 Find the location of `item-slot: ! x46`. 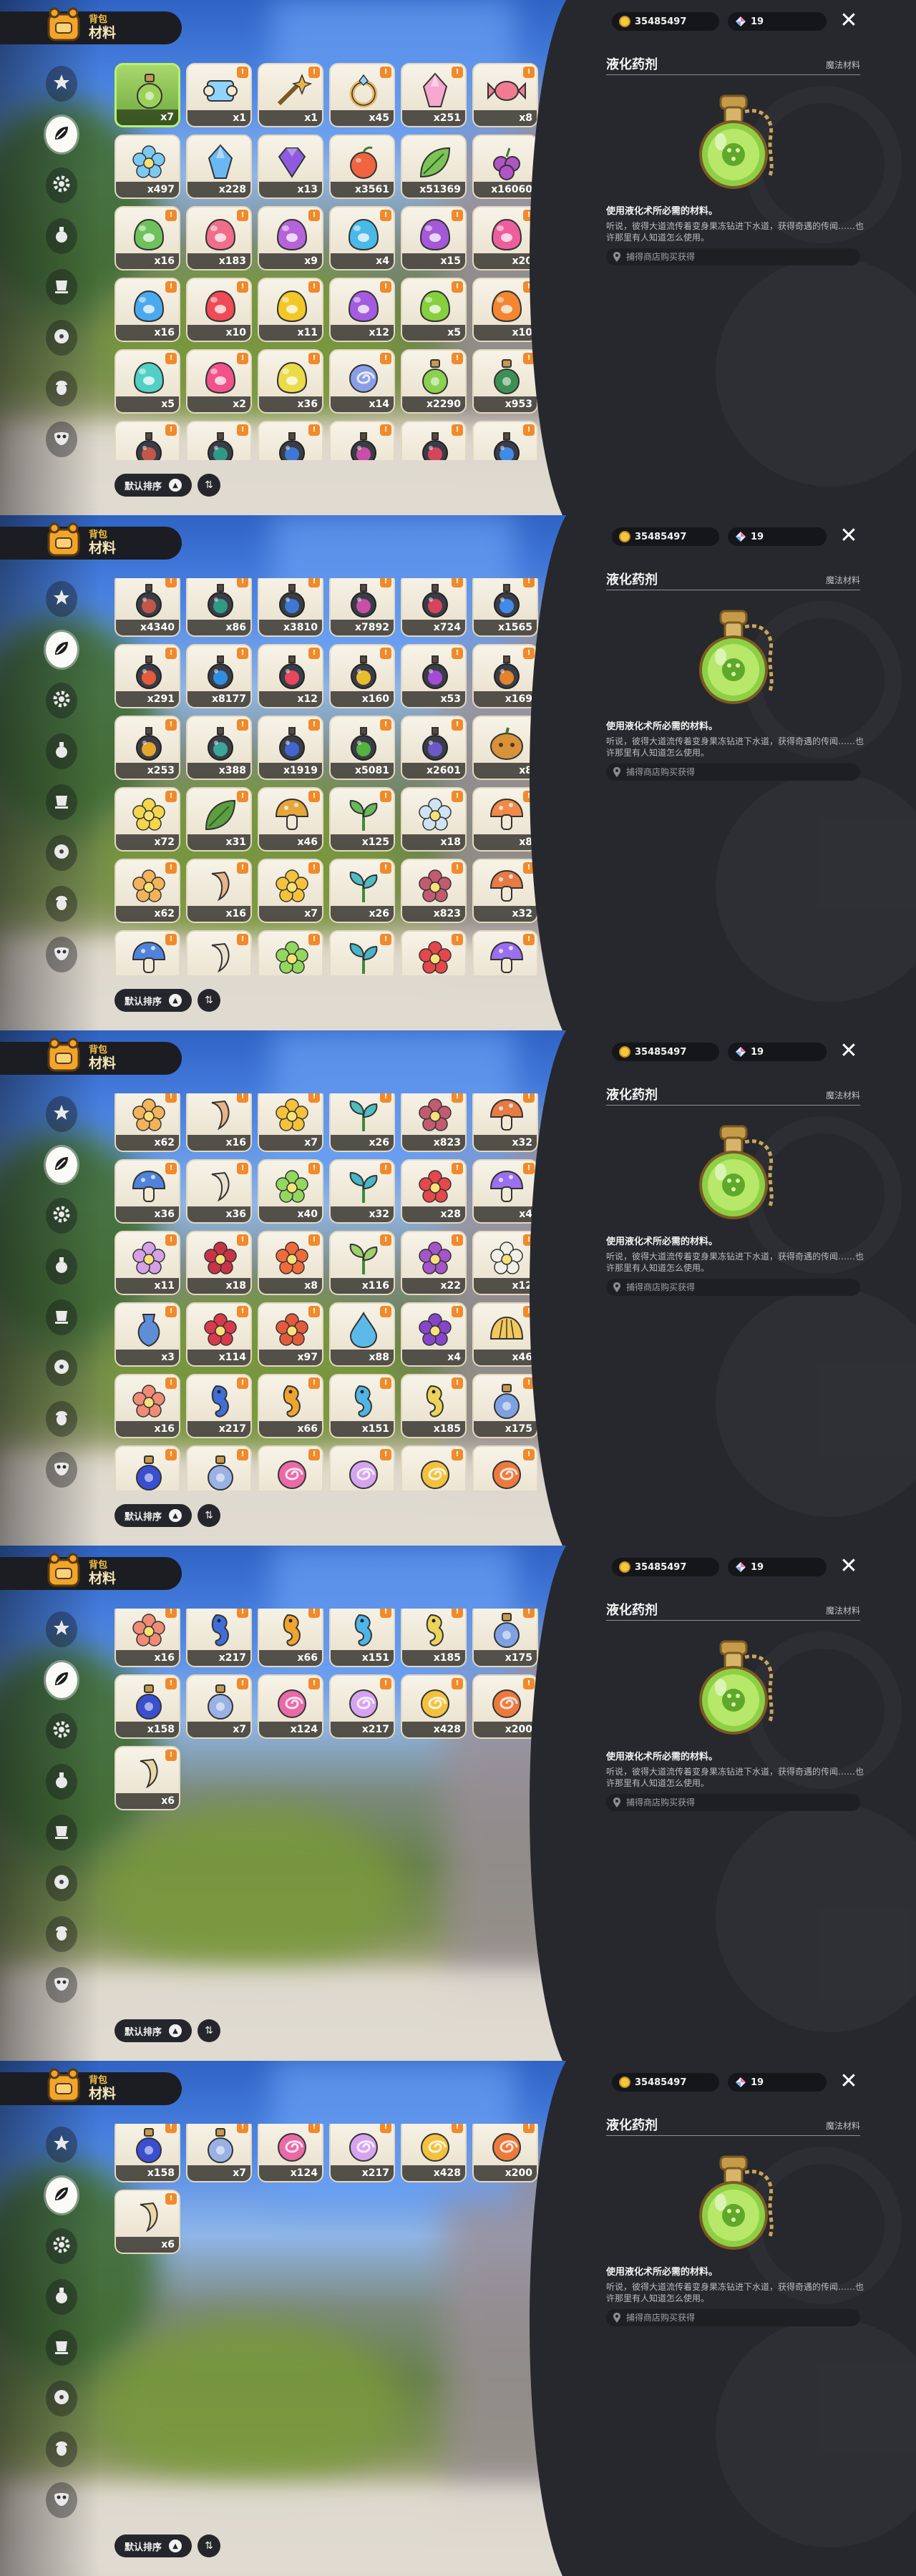

item-slot: ! x46 is located at coordinates (505, 1334).